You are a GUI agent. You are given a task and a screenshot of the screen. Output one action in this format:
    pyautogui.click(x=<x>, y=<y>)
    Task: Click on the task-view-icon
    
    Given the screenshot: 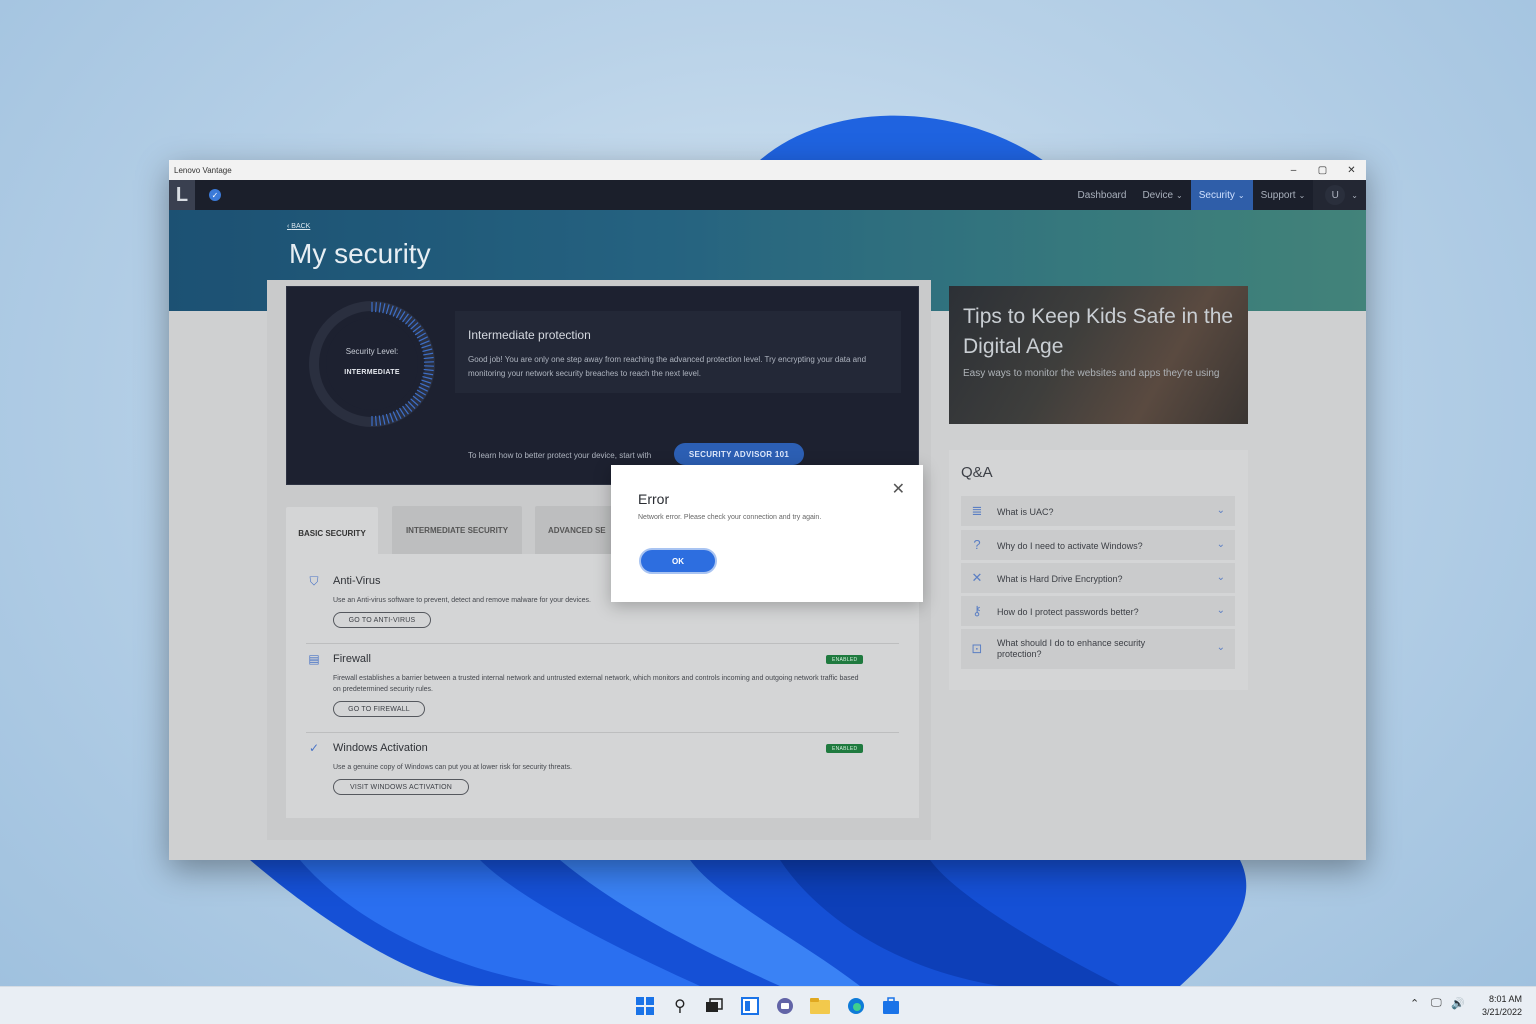 What is the action you would take?
    pyautogui.click(x=714, y=1006)
    